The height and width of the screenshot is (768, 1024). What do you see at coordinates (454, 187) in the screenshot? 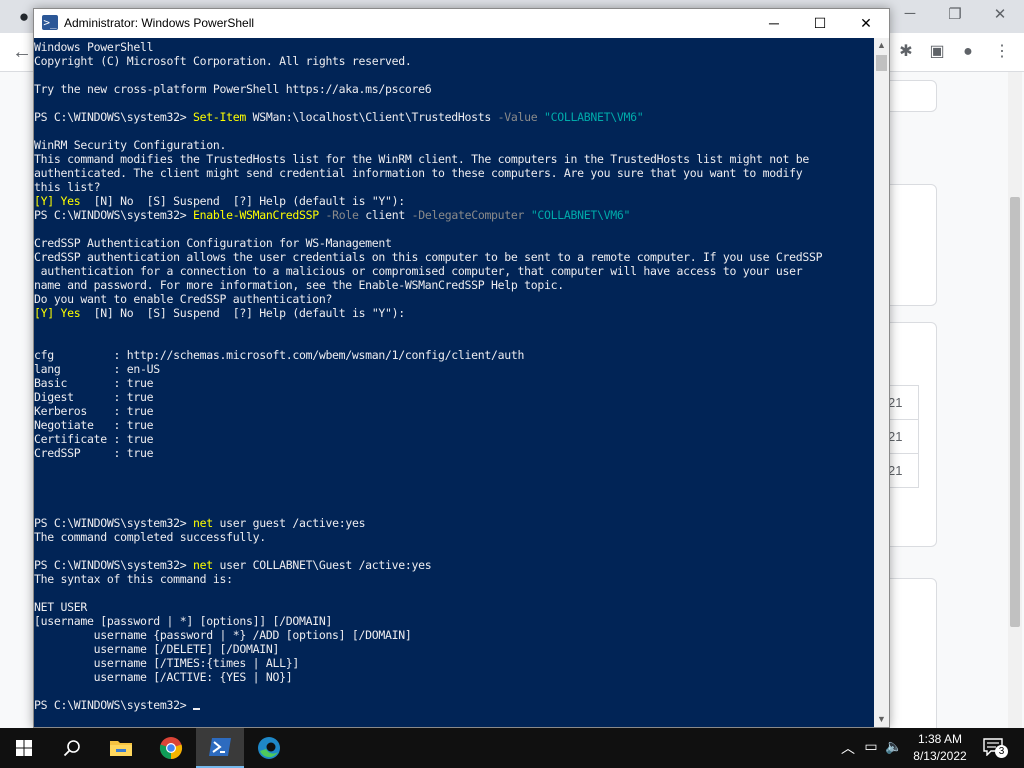
I see `console-line: this list?` at bounding box center [454, 187].